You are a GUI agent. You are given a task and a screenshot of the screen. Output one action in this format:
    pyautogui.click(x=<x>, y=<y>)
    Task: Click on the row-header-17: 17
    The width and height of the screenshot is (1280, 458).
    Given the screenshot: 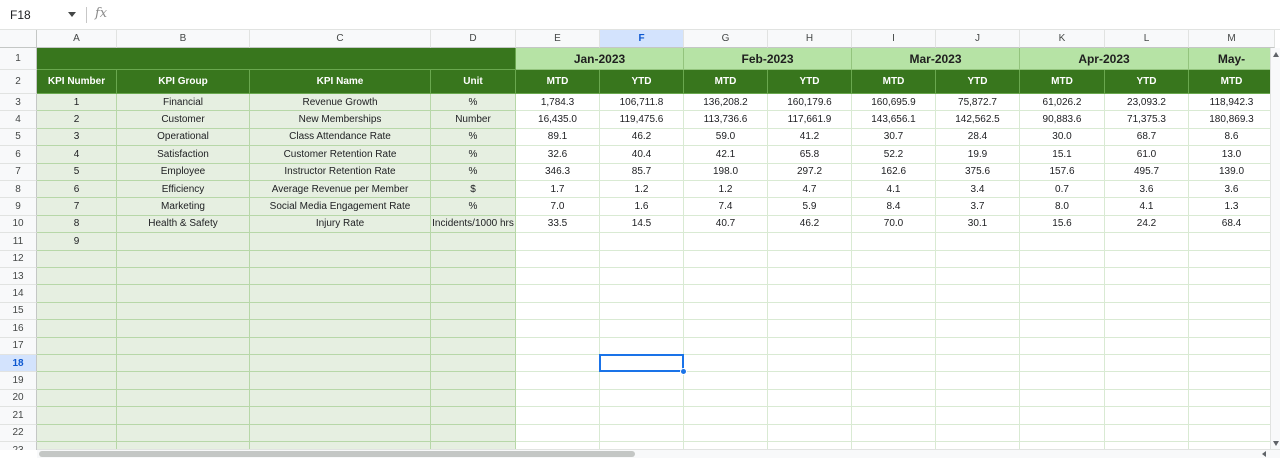 What is the action you would take?
    pyautogui.click(x=18, y=346)
    